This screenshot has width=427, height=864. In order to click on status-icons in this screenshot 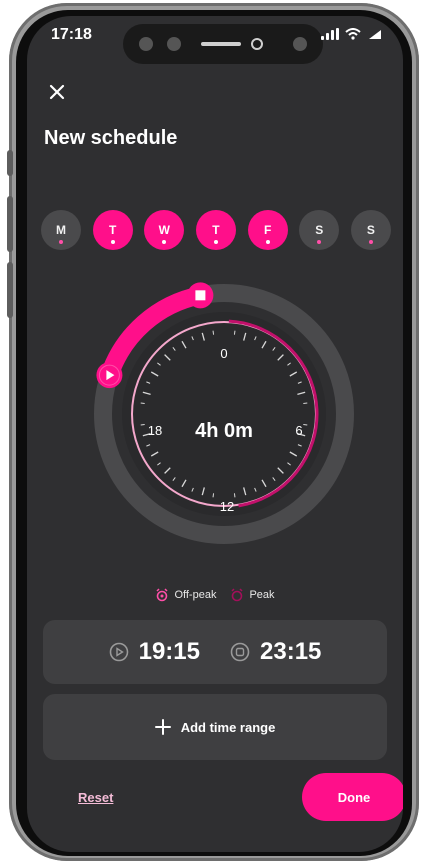, I will do `click(352, 34)`.